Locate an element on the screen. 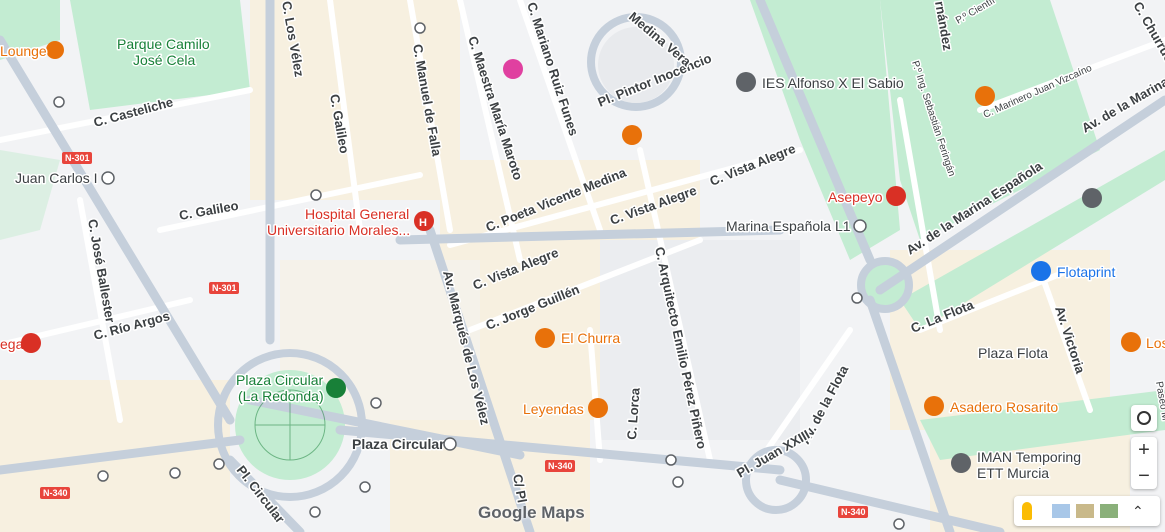 Image resolution: width=1165 pixels, height=532 pixels. asepeyo-poi: Asepeyo is located at coordinates (866, 196).